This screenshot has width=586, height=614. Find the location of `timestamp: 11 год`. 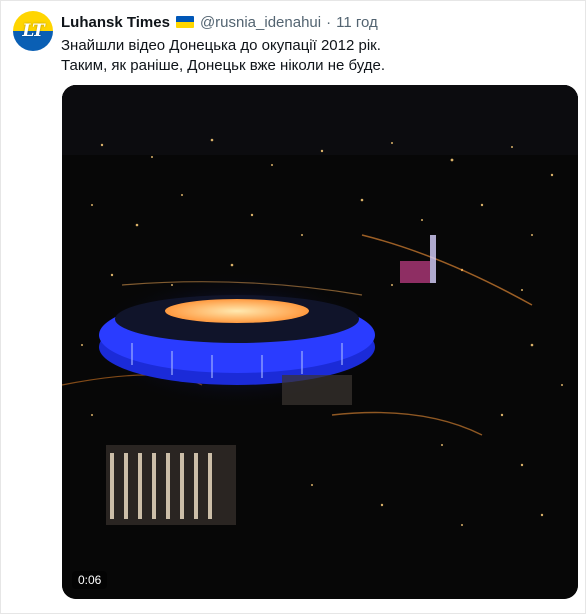

timestamp: 11 год is located at coordinates (357, 22).